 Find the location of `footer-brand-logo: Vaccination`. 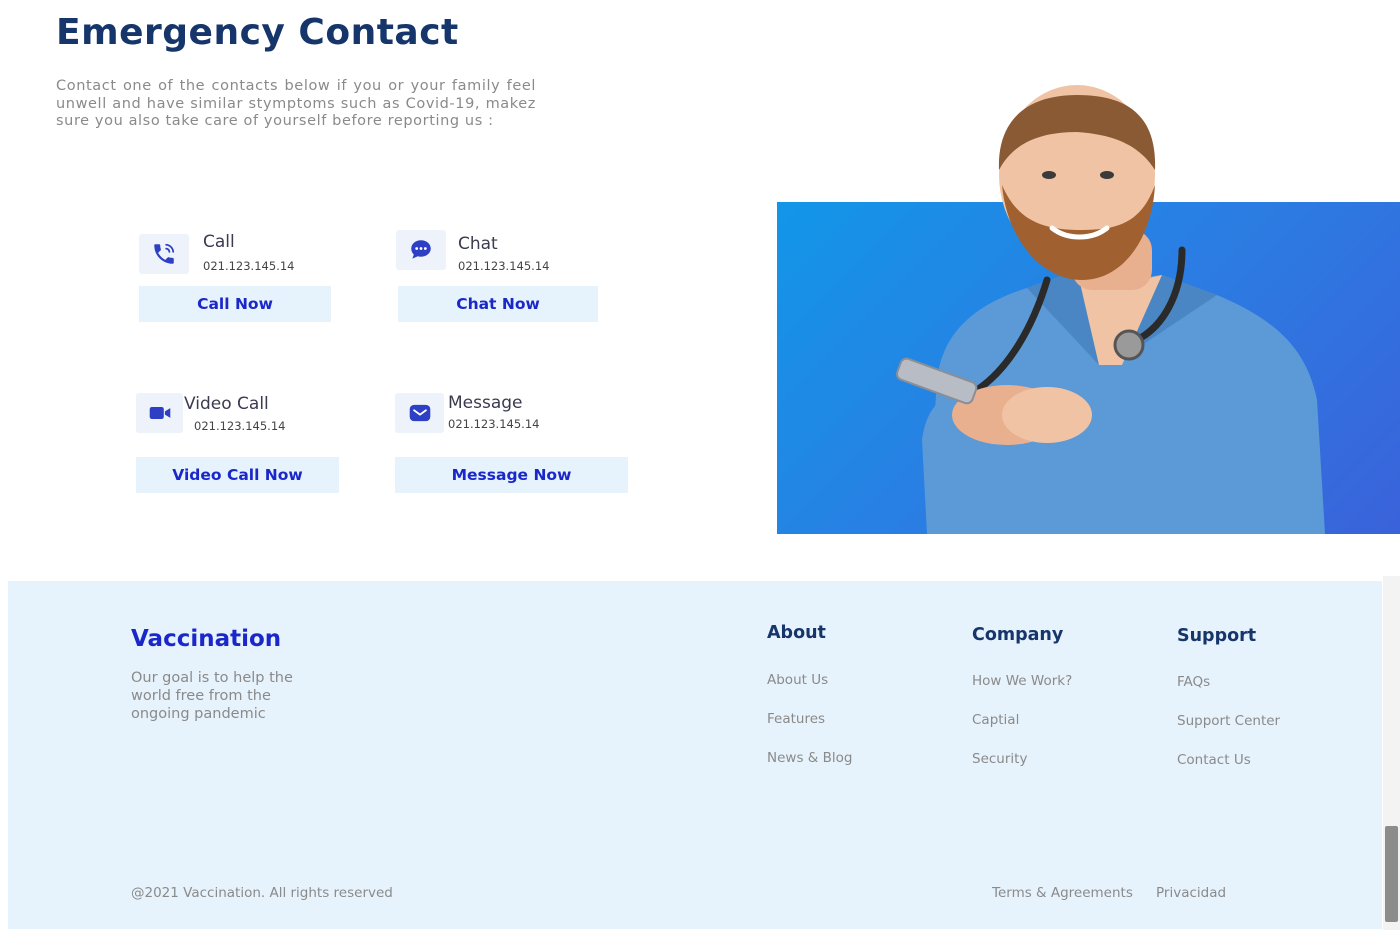

footer-brand-logo: Vaccination is located at coordinates (206, 639).